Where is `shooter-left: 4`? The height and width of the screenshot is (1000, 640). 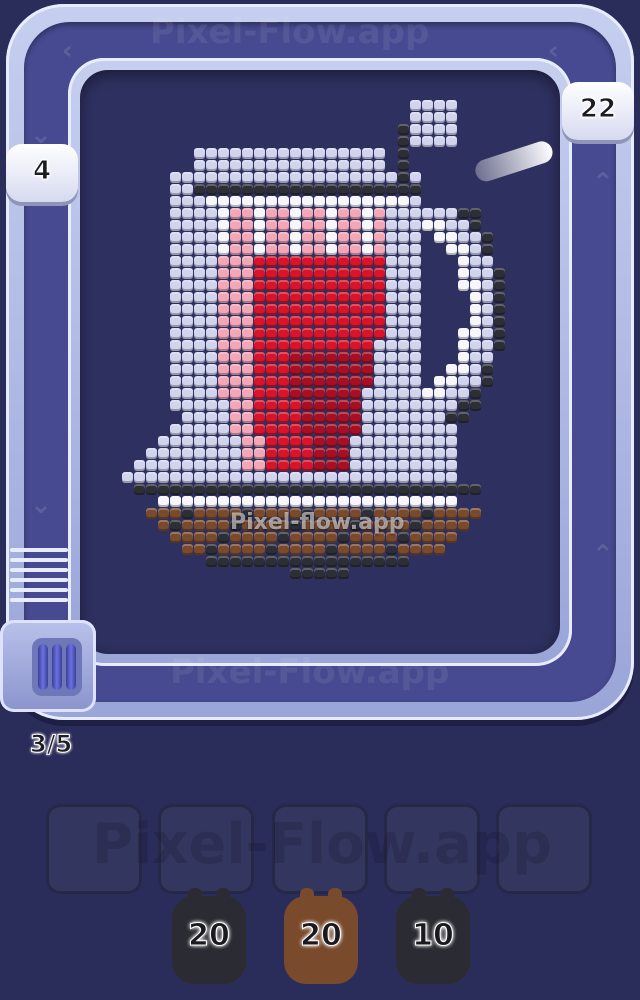 shooter-left: 4 is located at coordinates (42, 173).